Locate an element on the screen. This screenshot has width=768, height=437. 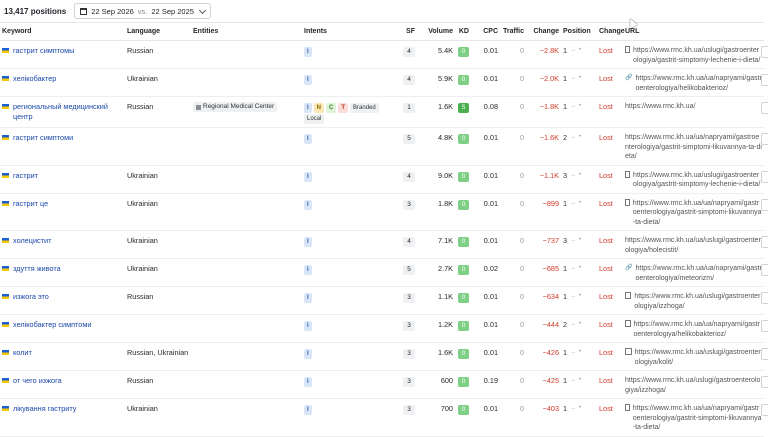
col-url: URL is located at coordinates (693, 31).